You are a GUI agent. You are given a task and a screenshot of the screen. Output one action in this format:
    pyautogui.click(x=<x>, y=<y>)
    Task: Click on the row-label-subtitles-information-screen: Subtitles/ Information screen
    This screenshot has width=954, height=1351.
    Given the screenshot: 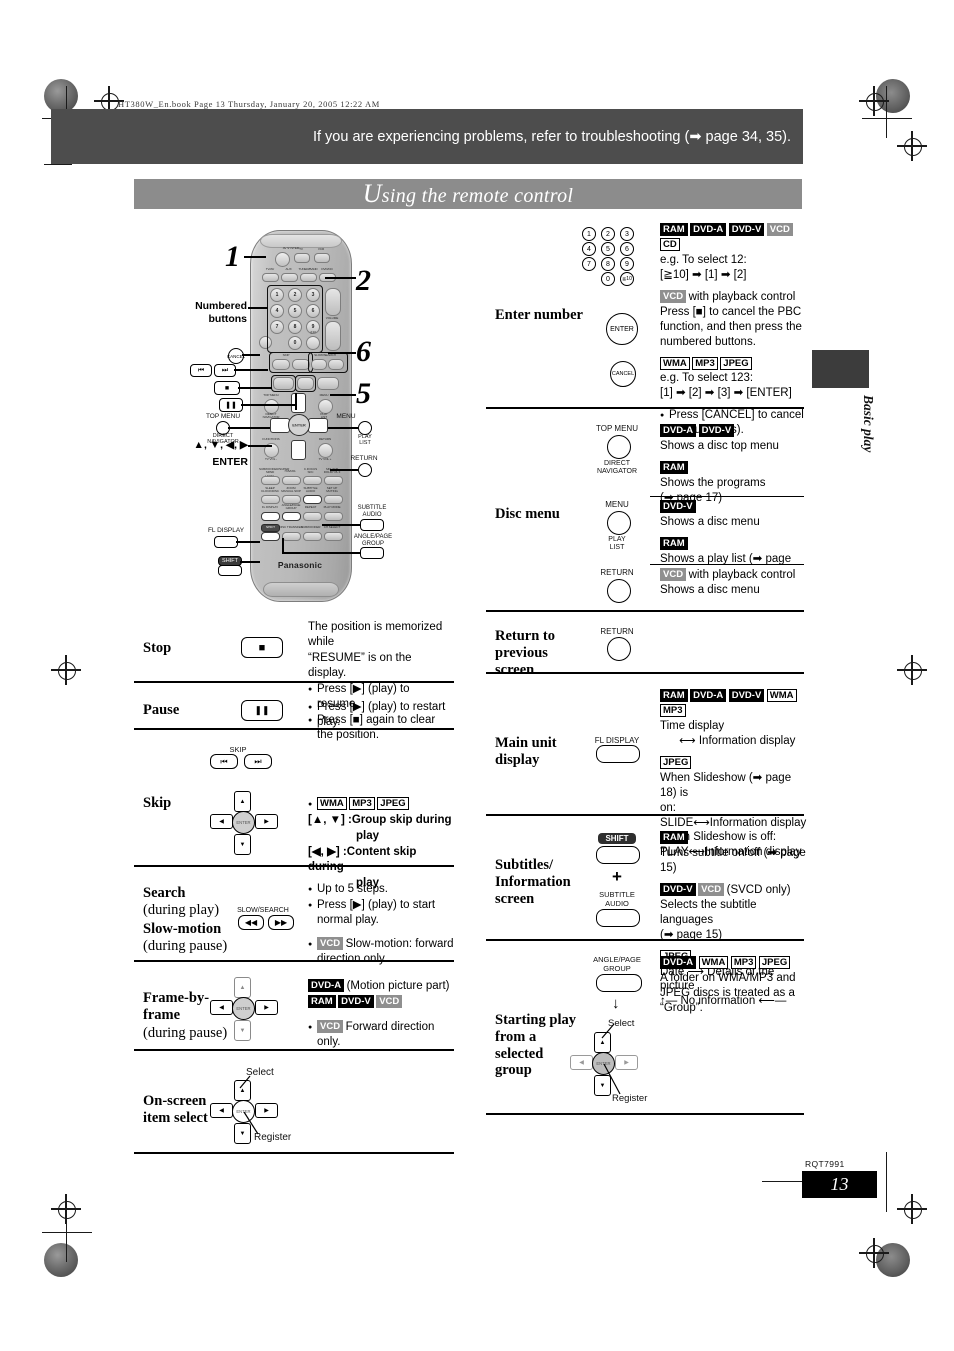 What is the action you would take?
    pyautogui.click(x=533, y=882)
    